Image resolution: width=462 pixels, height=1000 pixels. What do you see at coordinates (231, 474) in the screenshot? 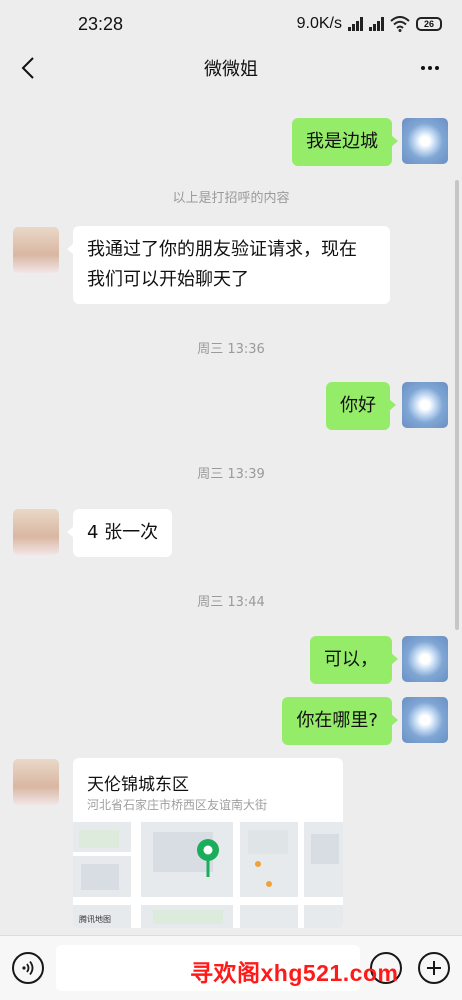
I see `timestamp: 周三 13:39` at bounding box center [231, 474].